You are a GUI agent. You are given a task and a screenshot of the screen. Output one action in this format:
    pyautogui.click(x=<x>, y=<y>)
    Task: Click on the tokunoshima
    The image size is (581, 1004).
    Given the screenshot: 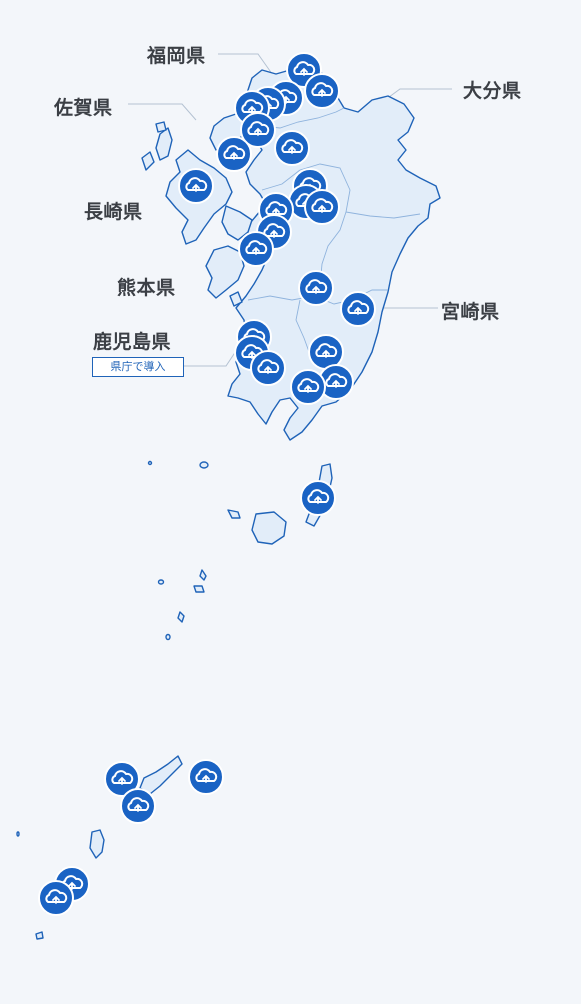 What is the action you would take?
    pyautogui.click(x=97, y=844)
    